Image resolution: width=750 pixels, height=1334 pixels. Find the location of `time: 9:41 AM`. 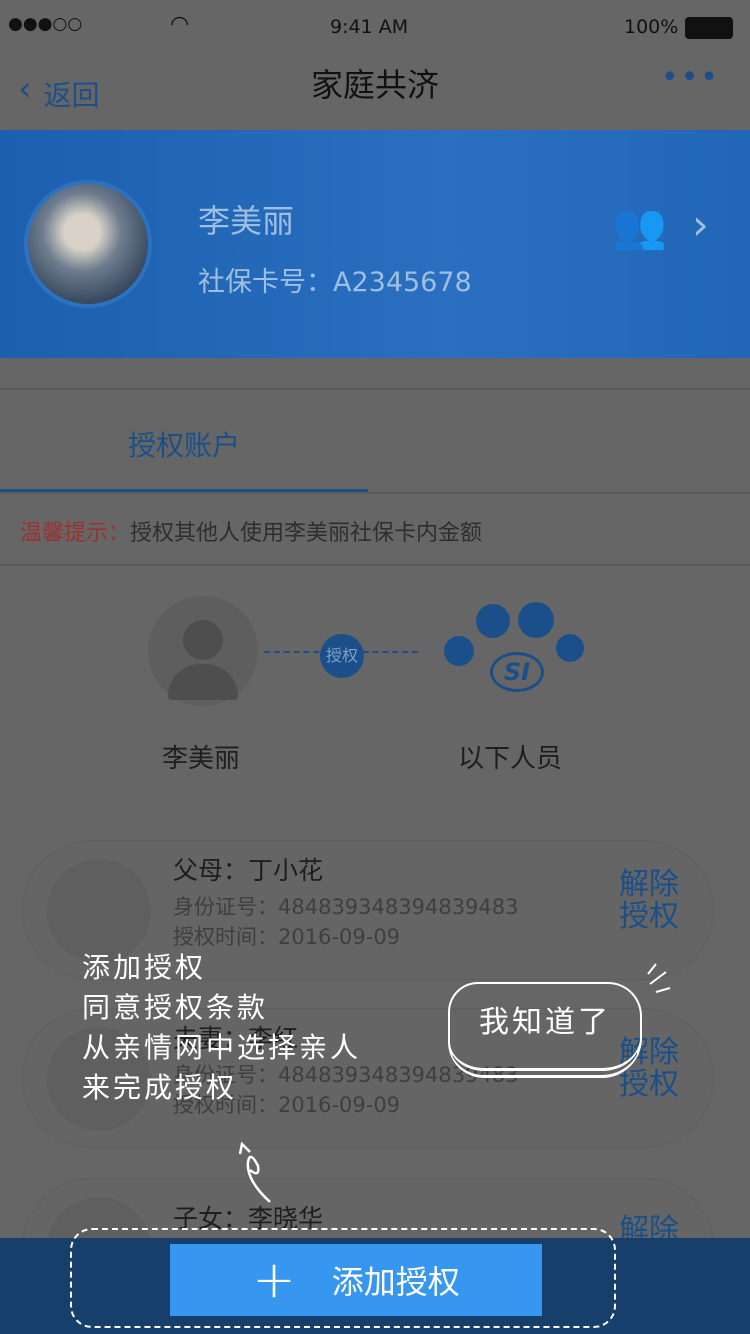

time: 9:41 AM is located at coordinates (369, 27).